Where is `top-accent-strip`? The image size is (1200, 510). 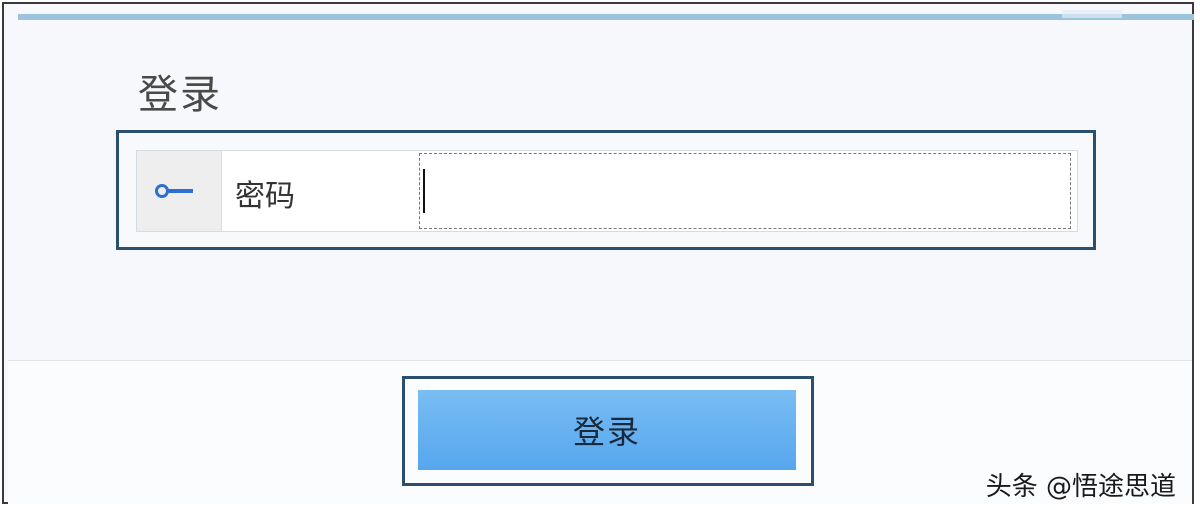 top-accent-strip is located at coordinates (606, 17).